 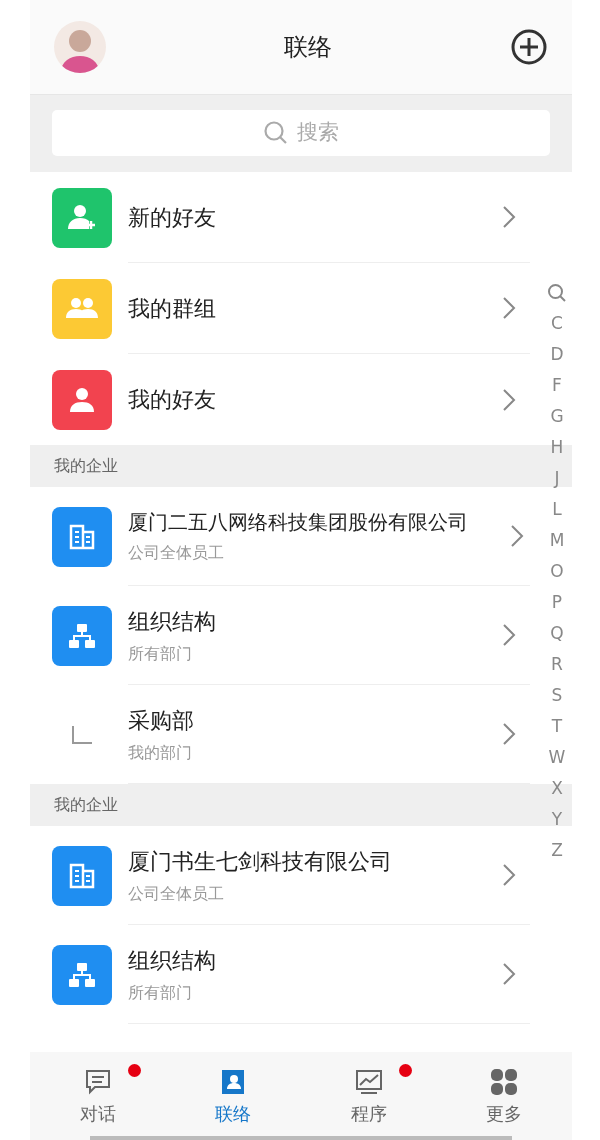 What do you see at coordinates (280, 217) in the screenshot?
I see `menu-item: 新的好友` at bounding box center [280, 217].